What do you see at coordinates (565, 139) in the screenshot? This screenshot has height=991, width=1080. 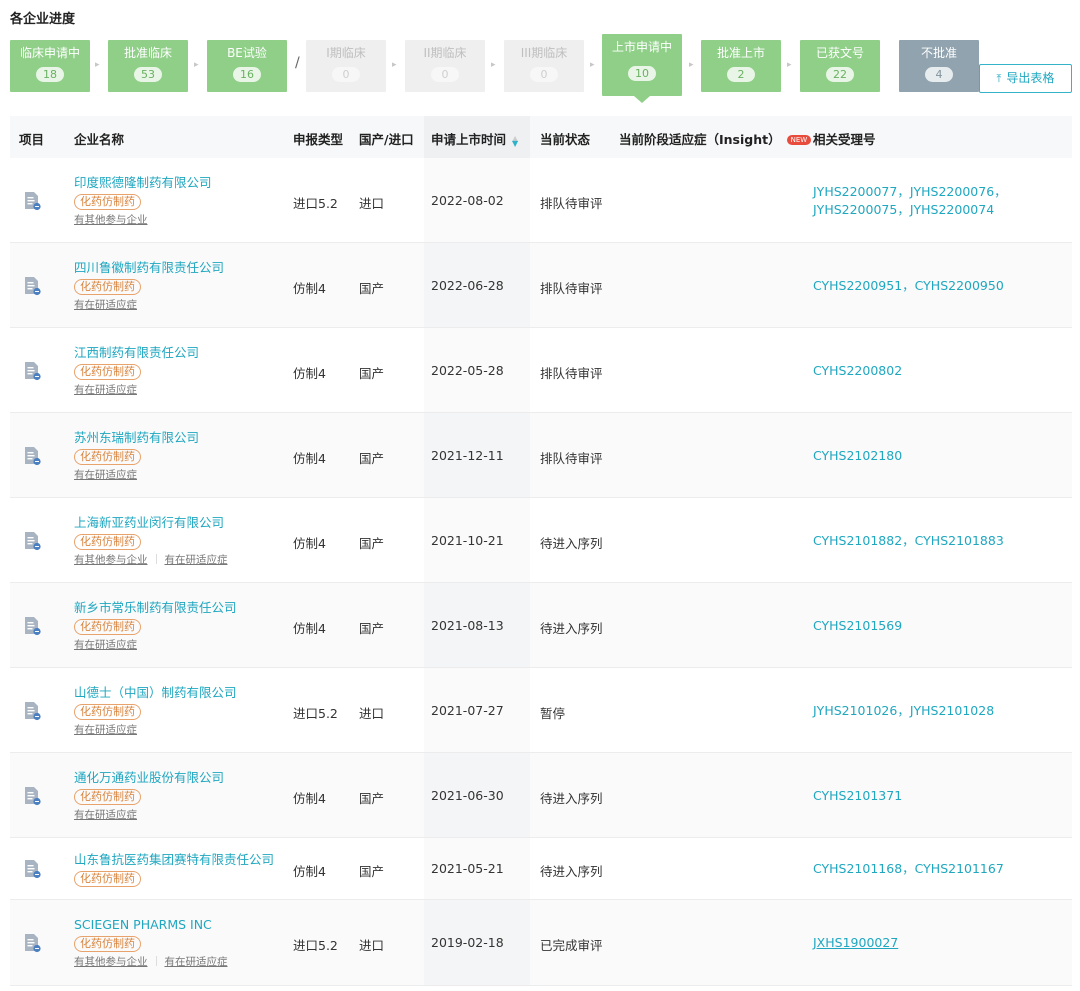 I see `header-status: 当前状态` at bounding box center [565, 139].